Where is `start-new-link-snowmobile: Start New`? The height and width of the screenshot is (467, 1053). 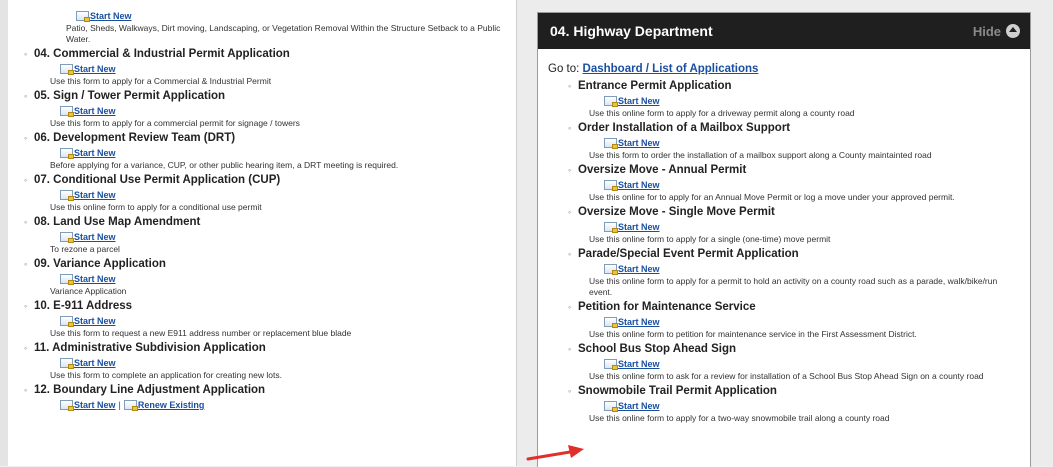 start-new-link-snowmobile: Start New is located at coordinates (639, 406).